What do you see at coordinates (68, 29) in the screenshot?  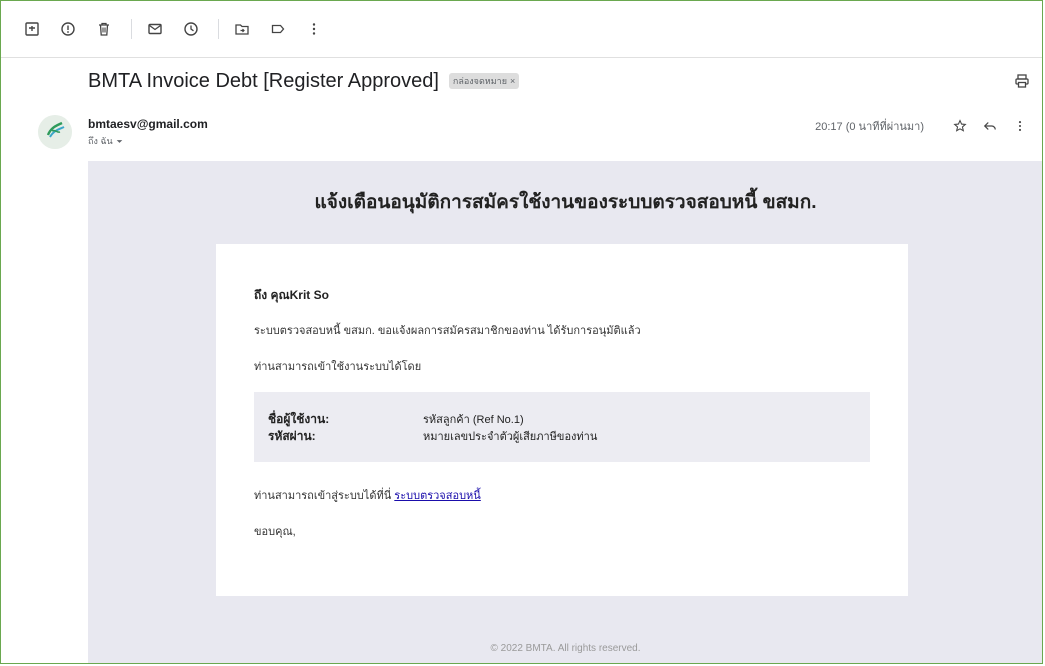 I see `report-spam-icon` at bounding box center [68, 29].